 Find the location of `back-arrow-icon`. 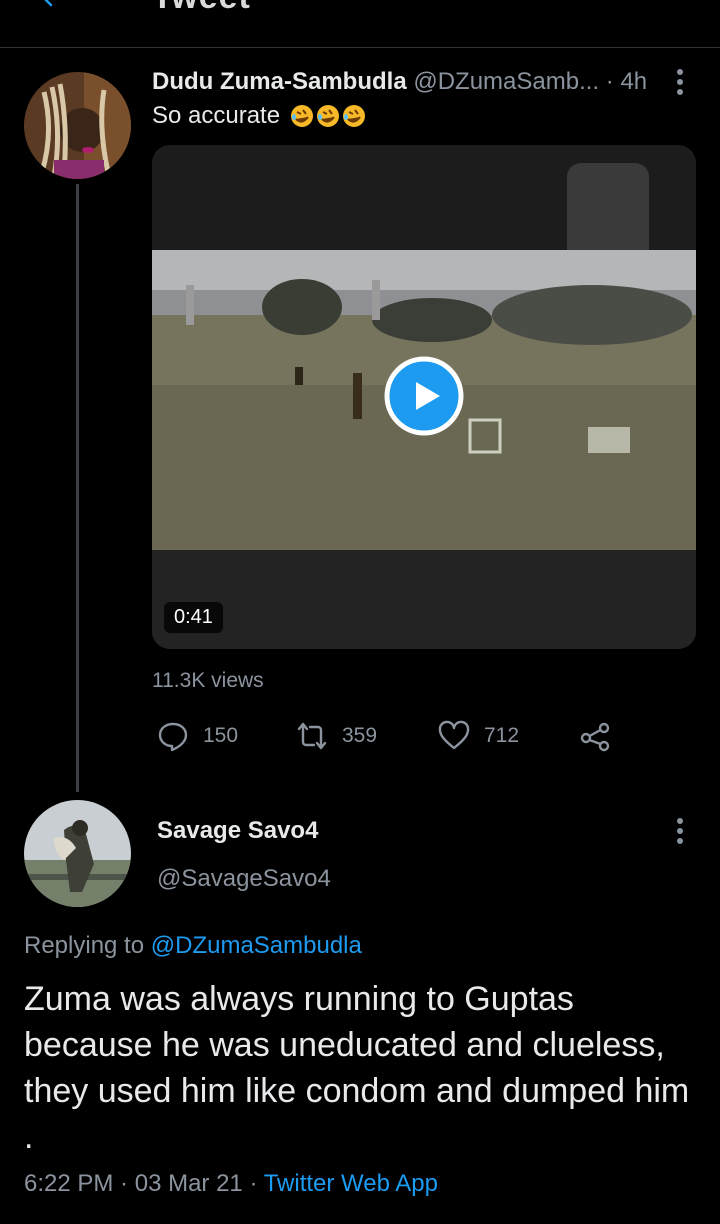

back-arrow-icon is located at coordinates (52, 5).